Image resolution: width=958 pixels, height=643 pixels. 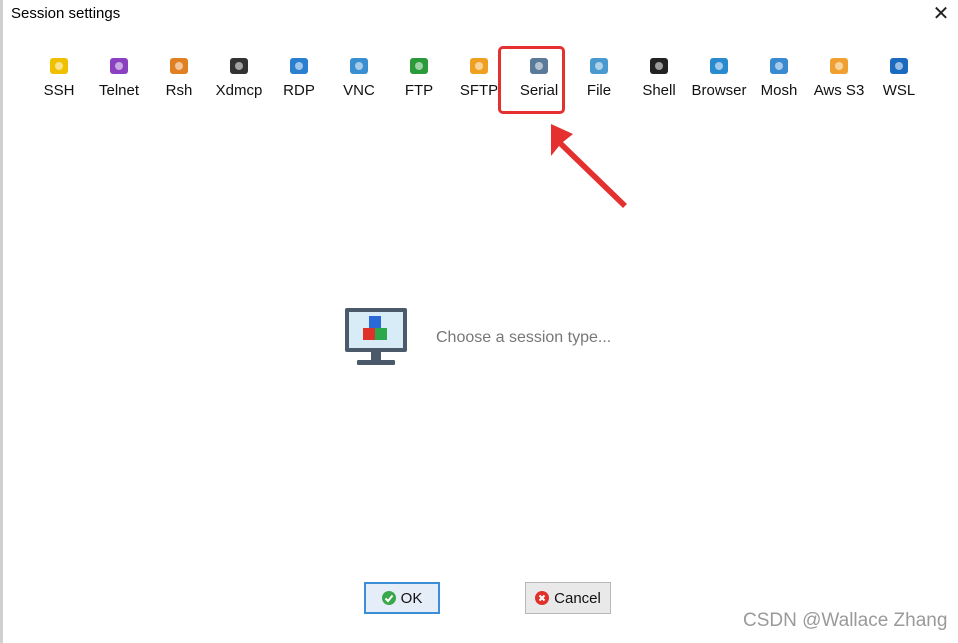 What do you see at coordinates (599, 80) in the screenshot?
I see `session-type-file: File` at bounding box center [599, 80].